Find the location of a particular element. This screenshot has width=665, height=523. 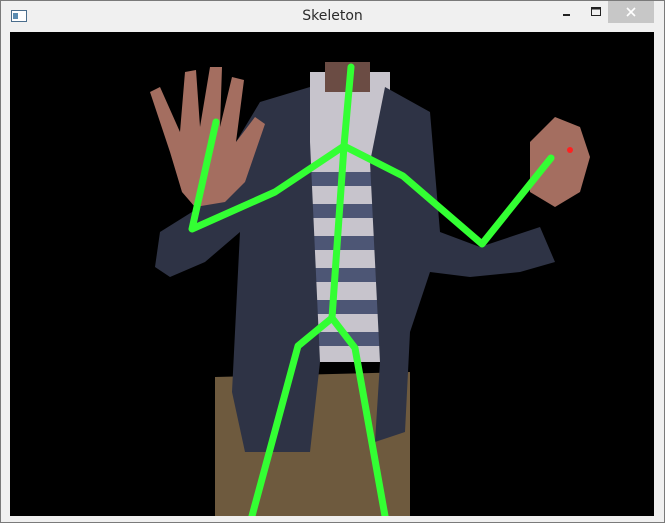

maximize-icon is located at coordinates (596, 11).